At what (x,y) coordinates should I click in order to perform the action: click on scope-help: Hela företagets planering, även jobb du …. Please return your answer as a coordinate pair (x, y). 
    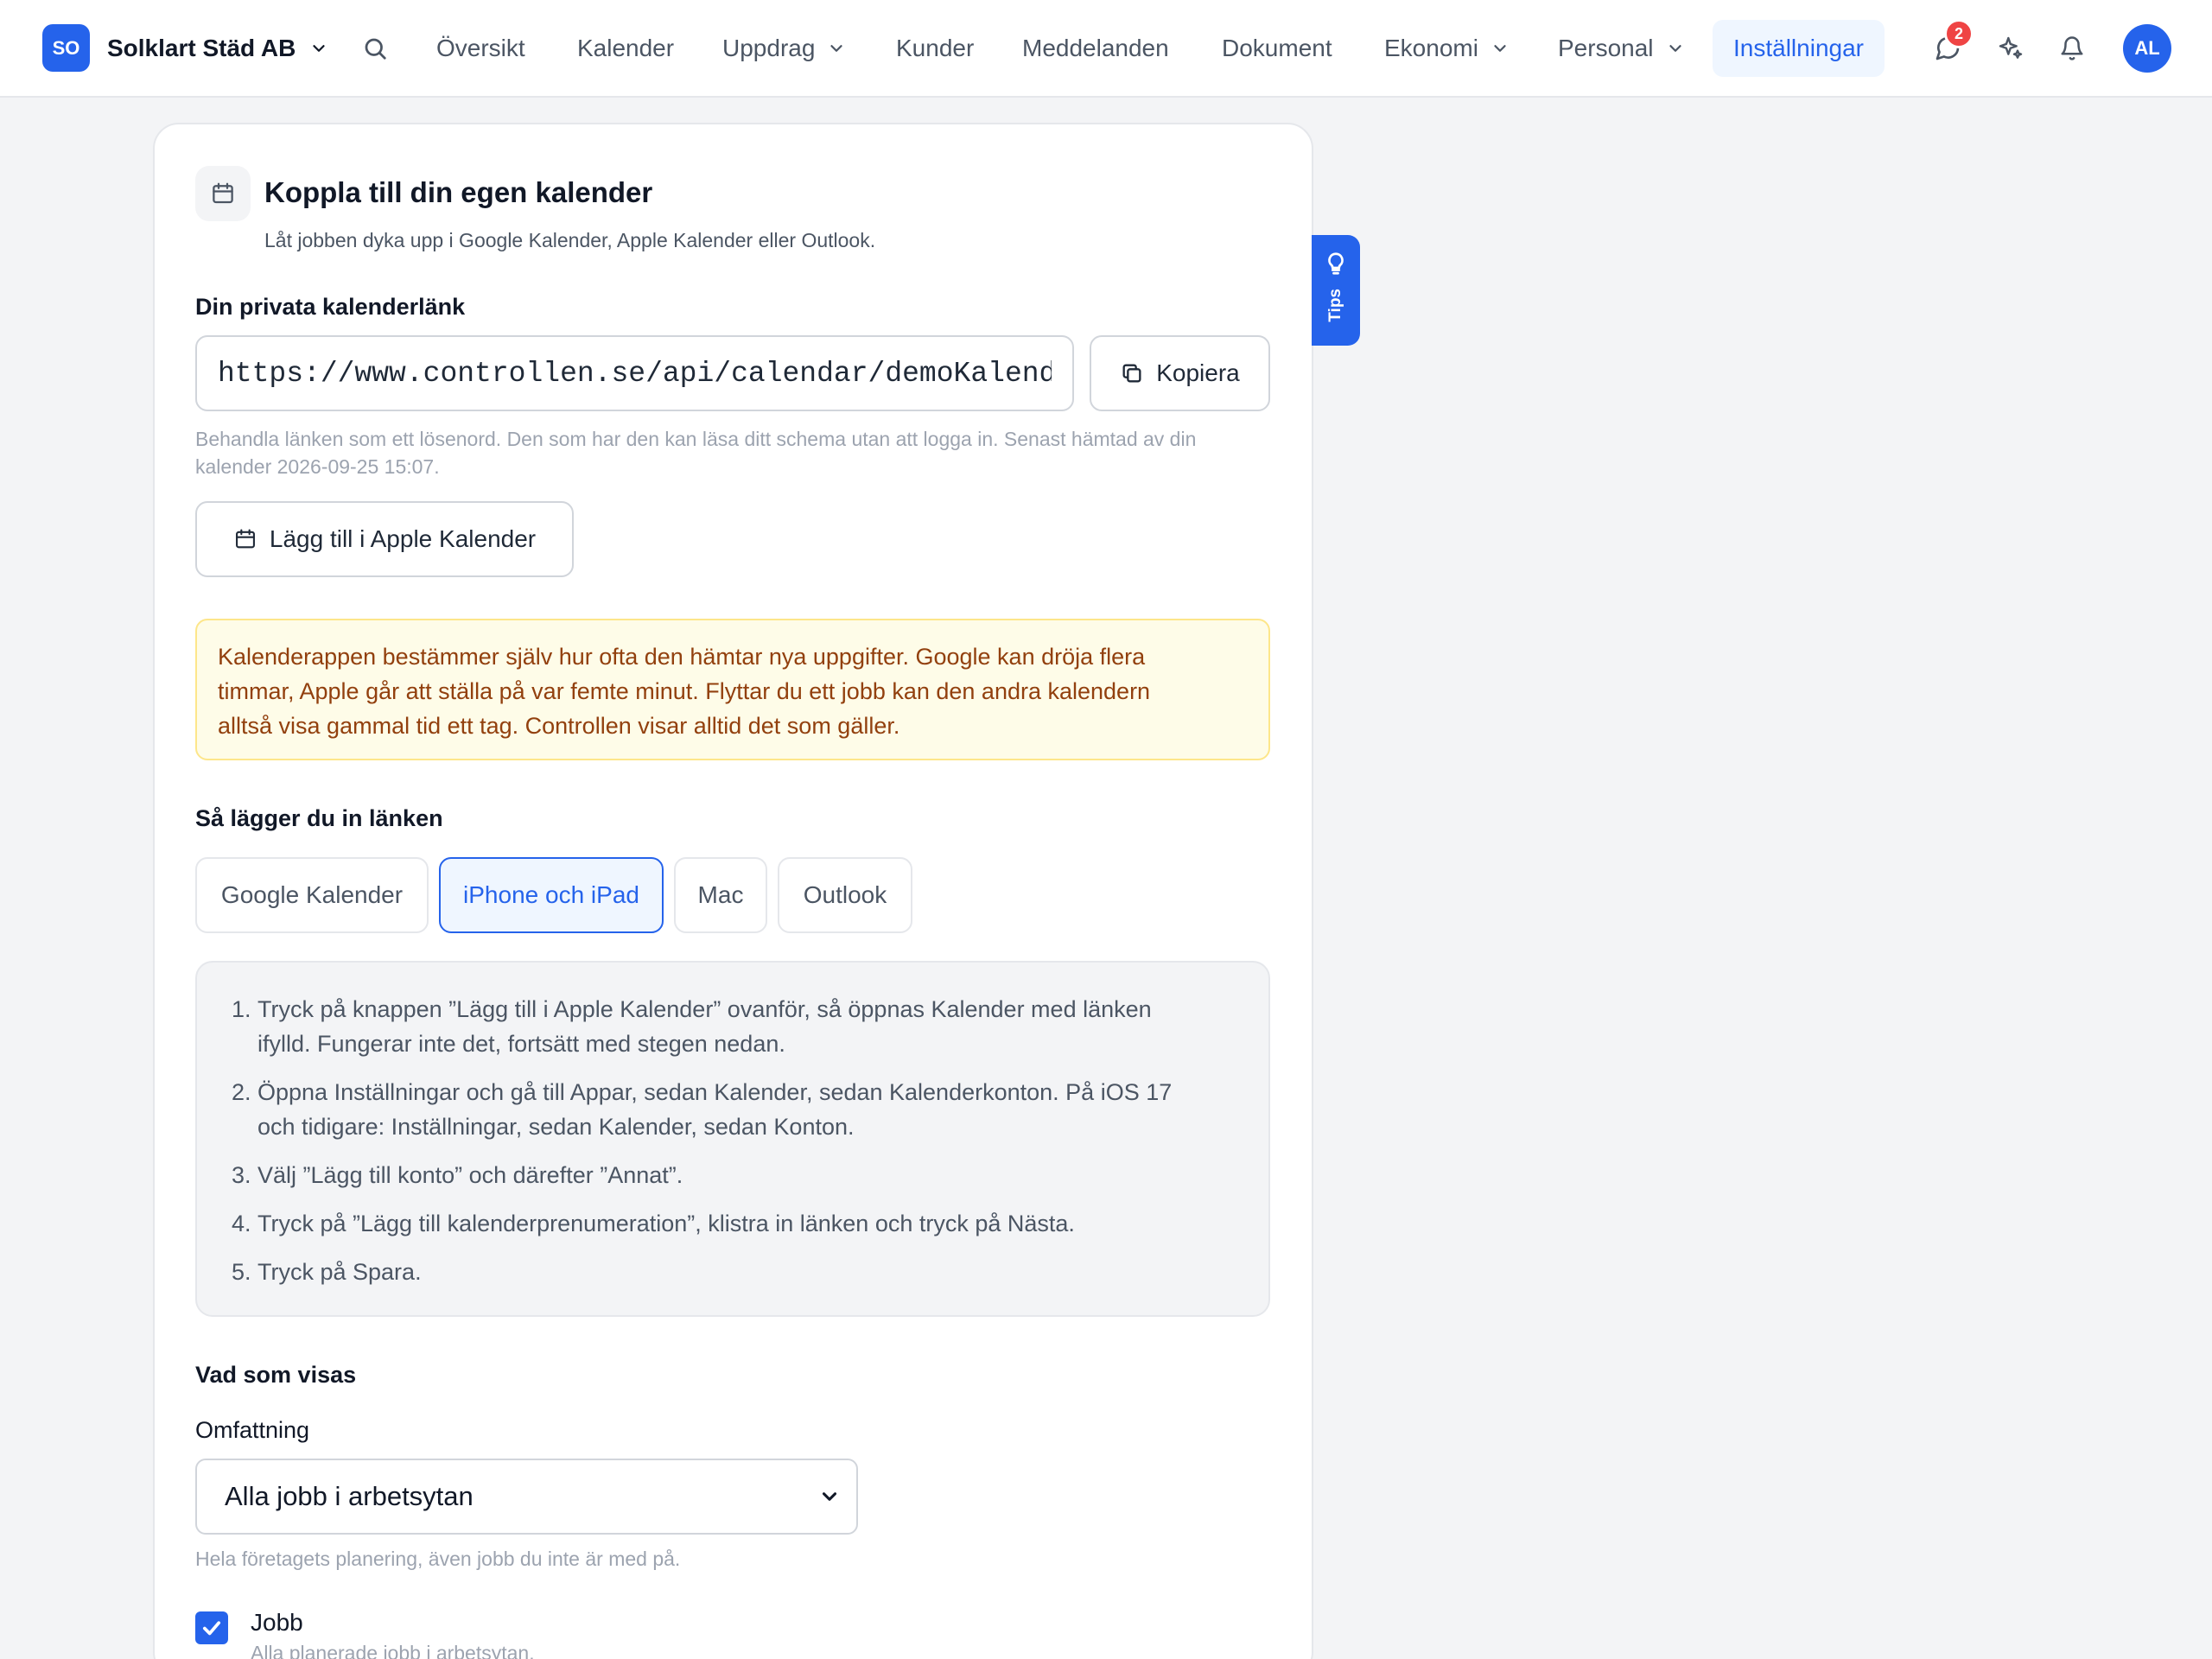
    Looking at the image, I should click on (438, 1559).